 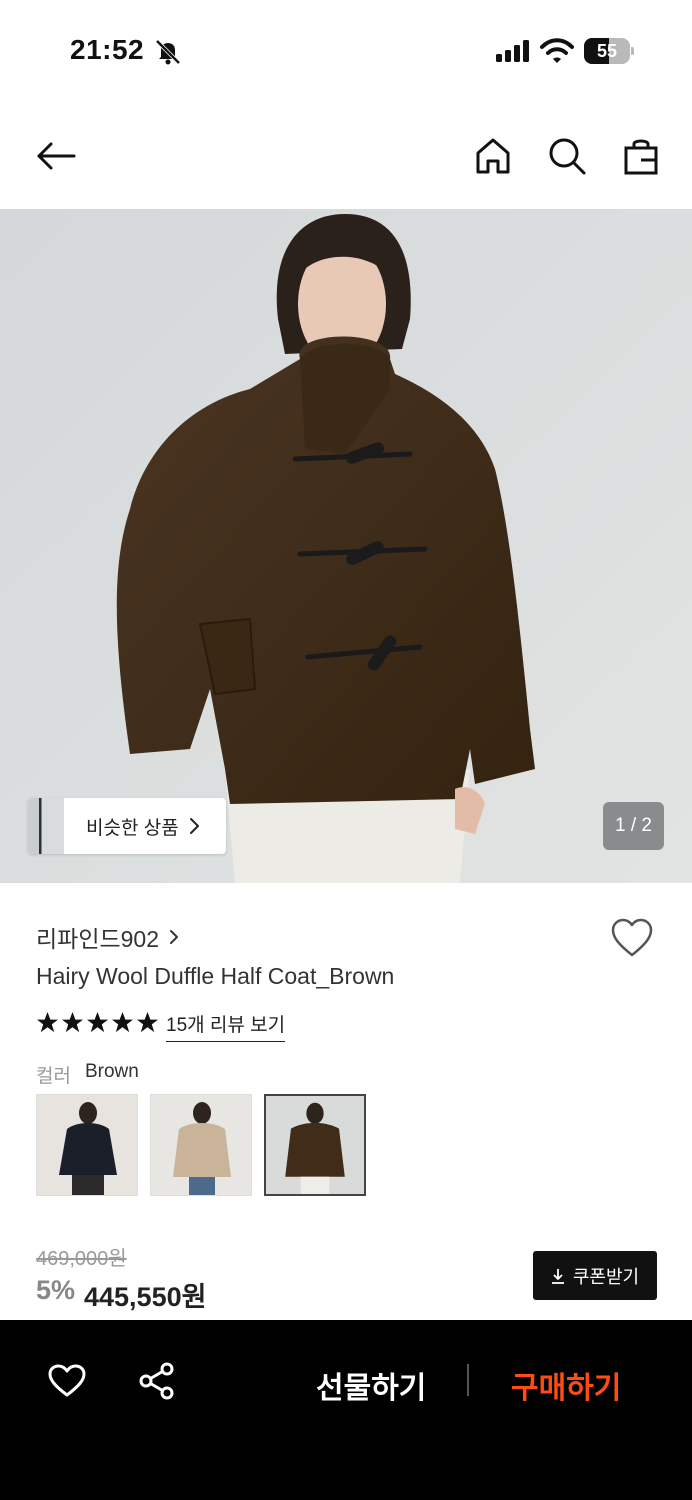 What do you see at coordinates (168, 52) in the screenshot?
I see `bell-off-icon` at bounding box center [168, 52].